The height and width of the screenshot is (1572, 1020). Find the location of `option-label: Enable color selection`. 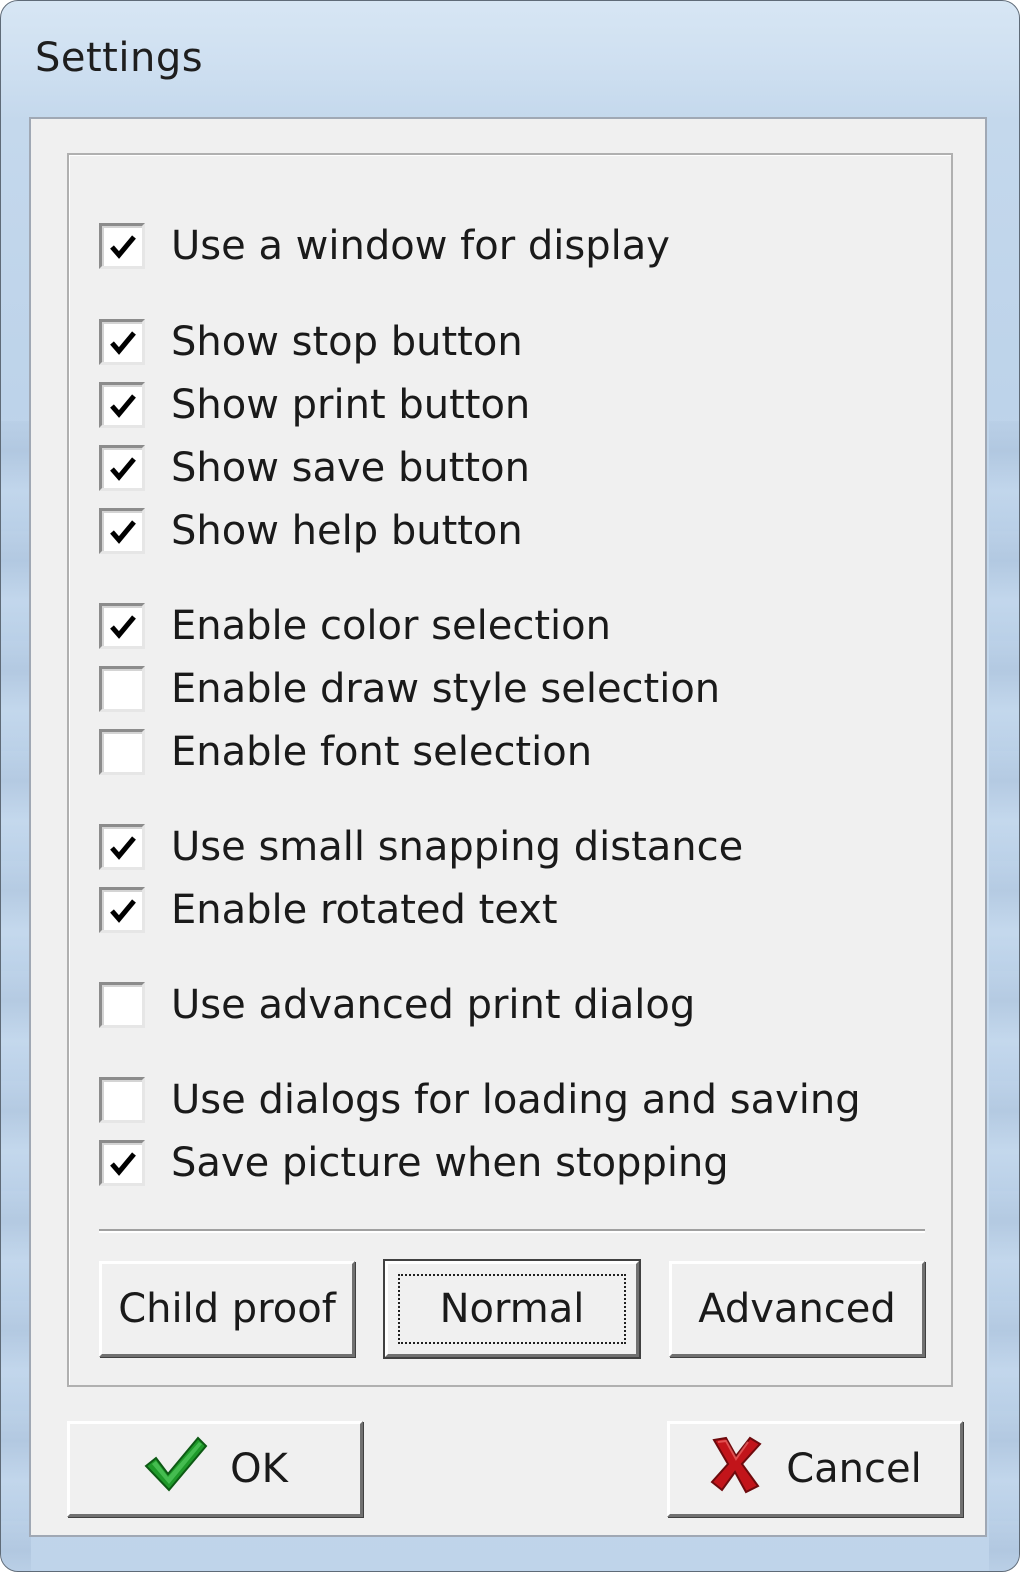

option-label: Enable color selection is located at coordinates (391, 626).